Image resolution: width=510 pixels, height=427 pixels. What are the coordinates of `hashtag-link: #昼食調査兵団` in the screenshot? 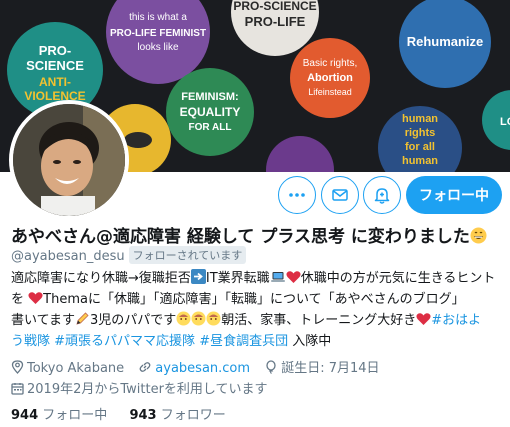 It's located at (243, 341).